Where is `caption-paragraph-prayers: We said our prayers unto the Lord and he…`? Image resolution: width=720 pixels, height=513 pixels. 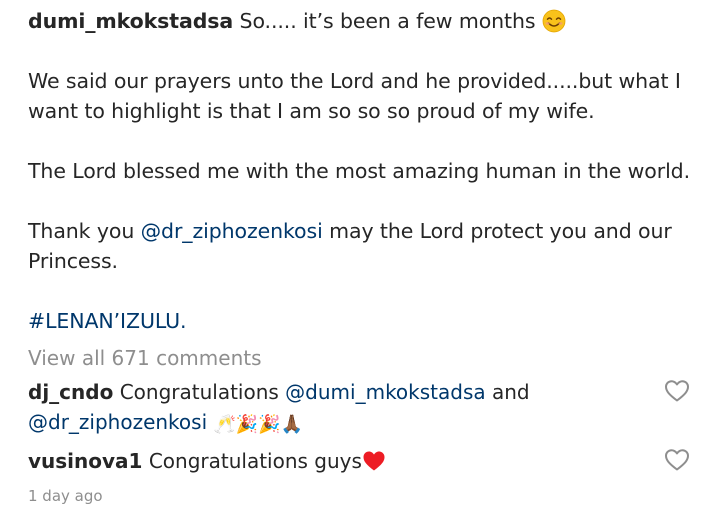 caption-paragraph-prayers: We said our prayers unto the Lord and he… is located at coordinates (354, 96).